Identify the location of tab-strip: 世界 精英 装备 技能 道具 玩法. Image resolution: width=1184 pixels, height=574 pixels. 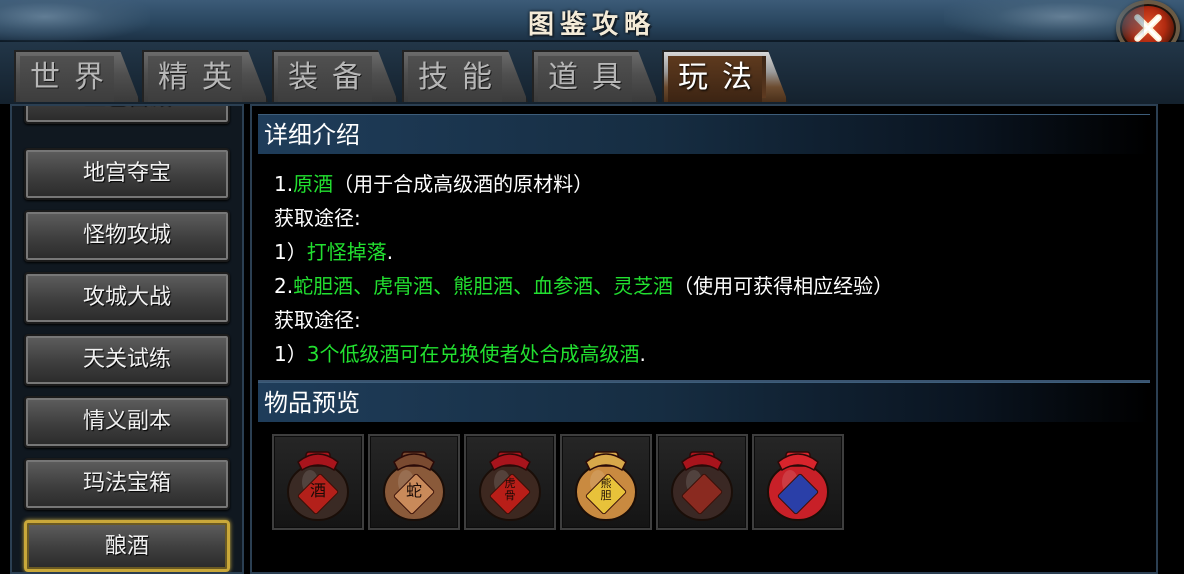
(592, 73).